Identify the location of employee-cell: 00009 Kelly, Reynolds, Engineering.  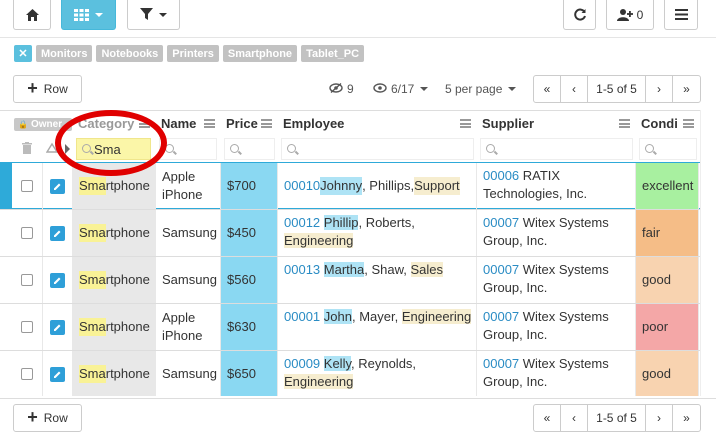
(377, 373).